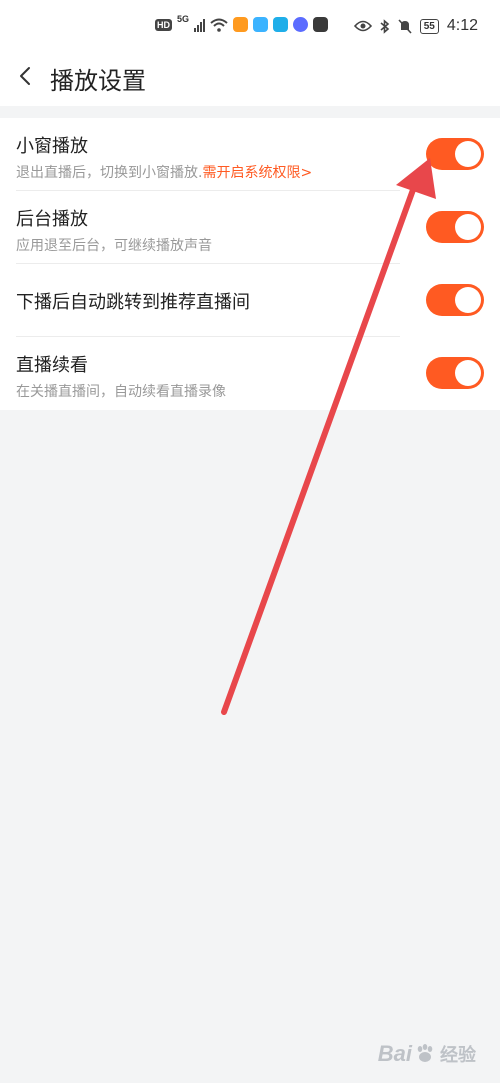 Image resolution: width=500 pixels, height=1083 pixels. I want to click on chevron-left-icon, so click(26, 76).